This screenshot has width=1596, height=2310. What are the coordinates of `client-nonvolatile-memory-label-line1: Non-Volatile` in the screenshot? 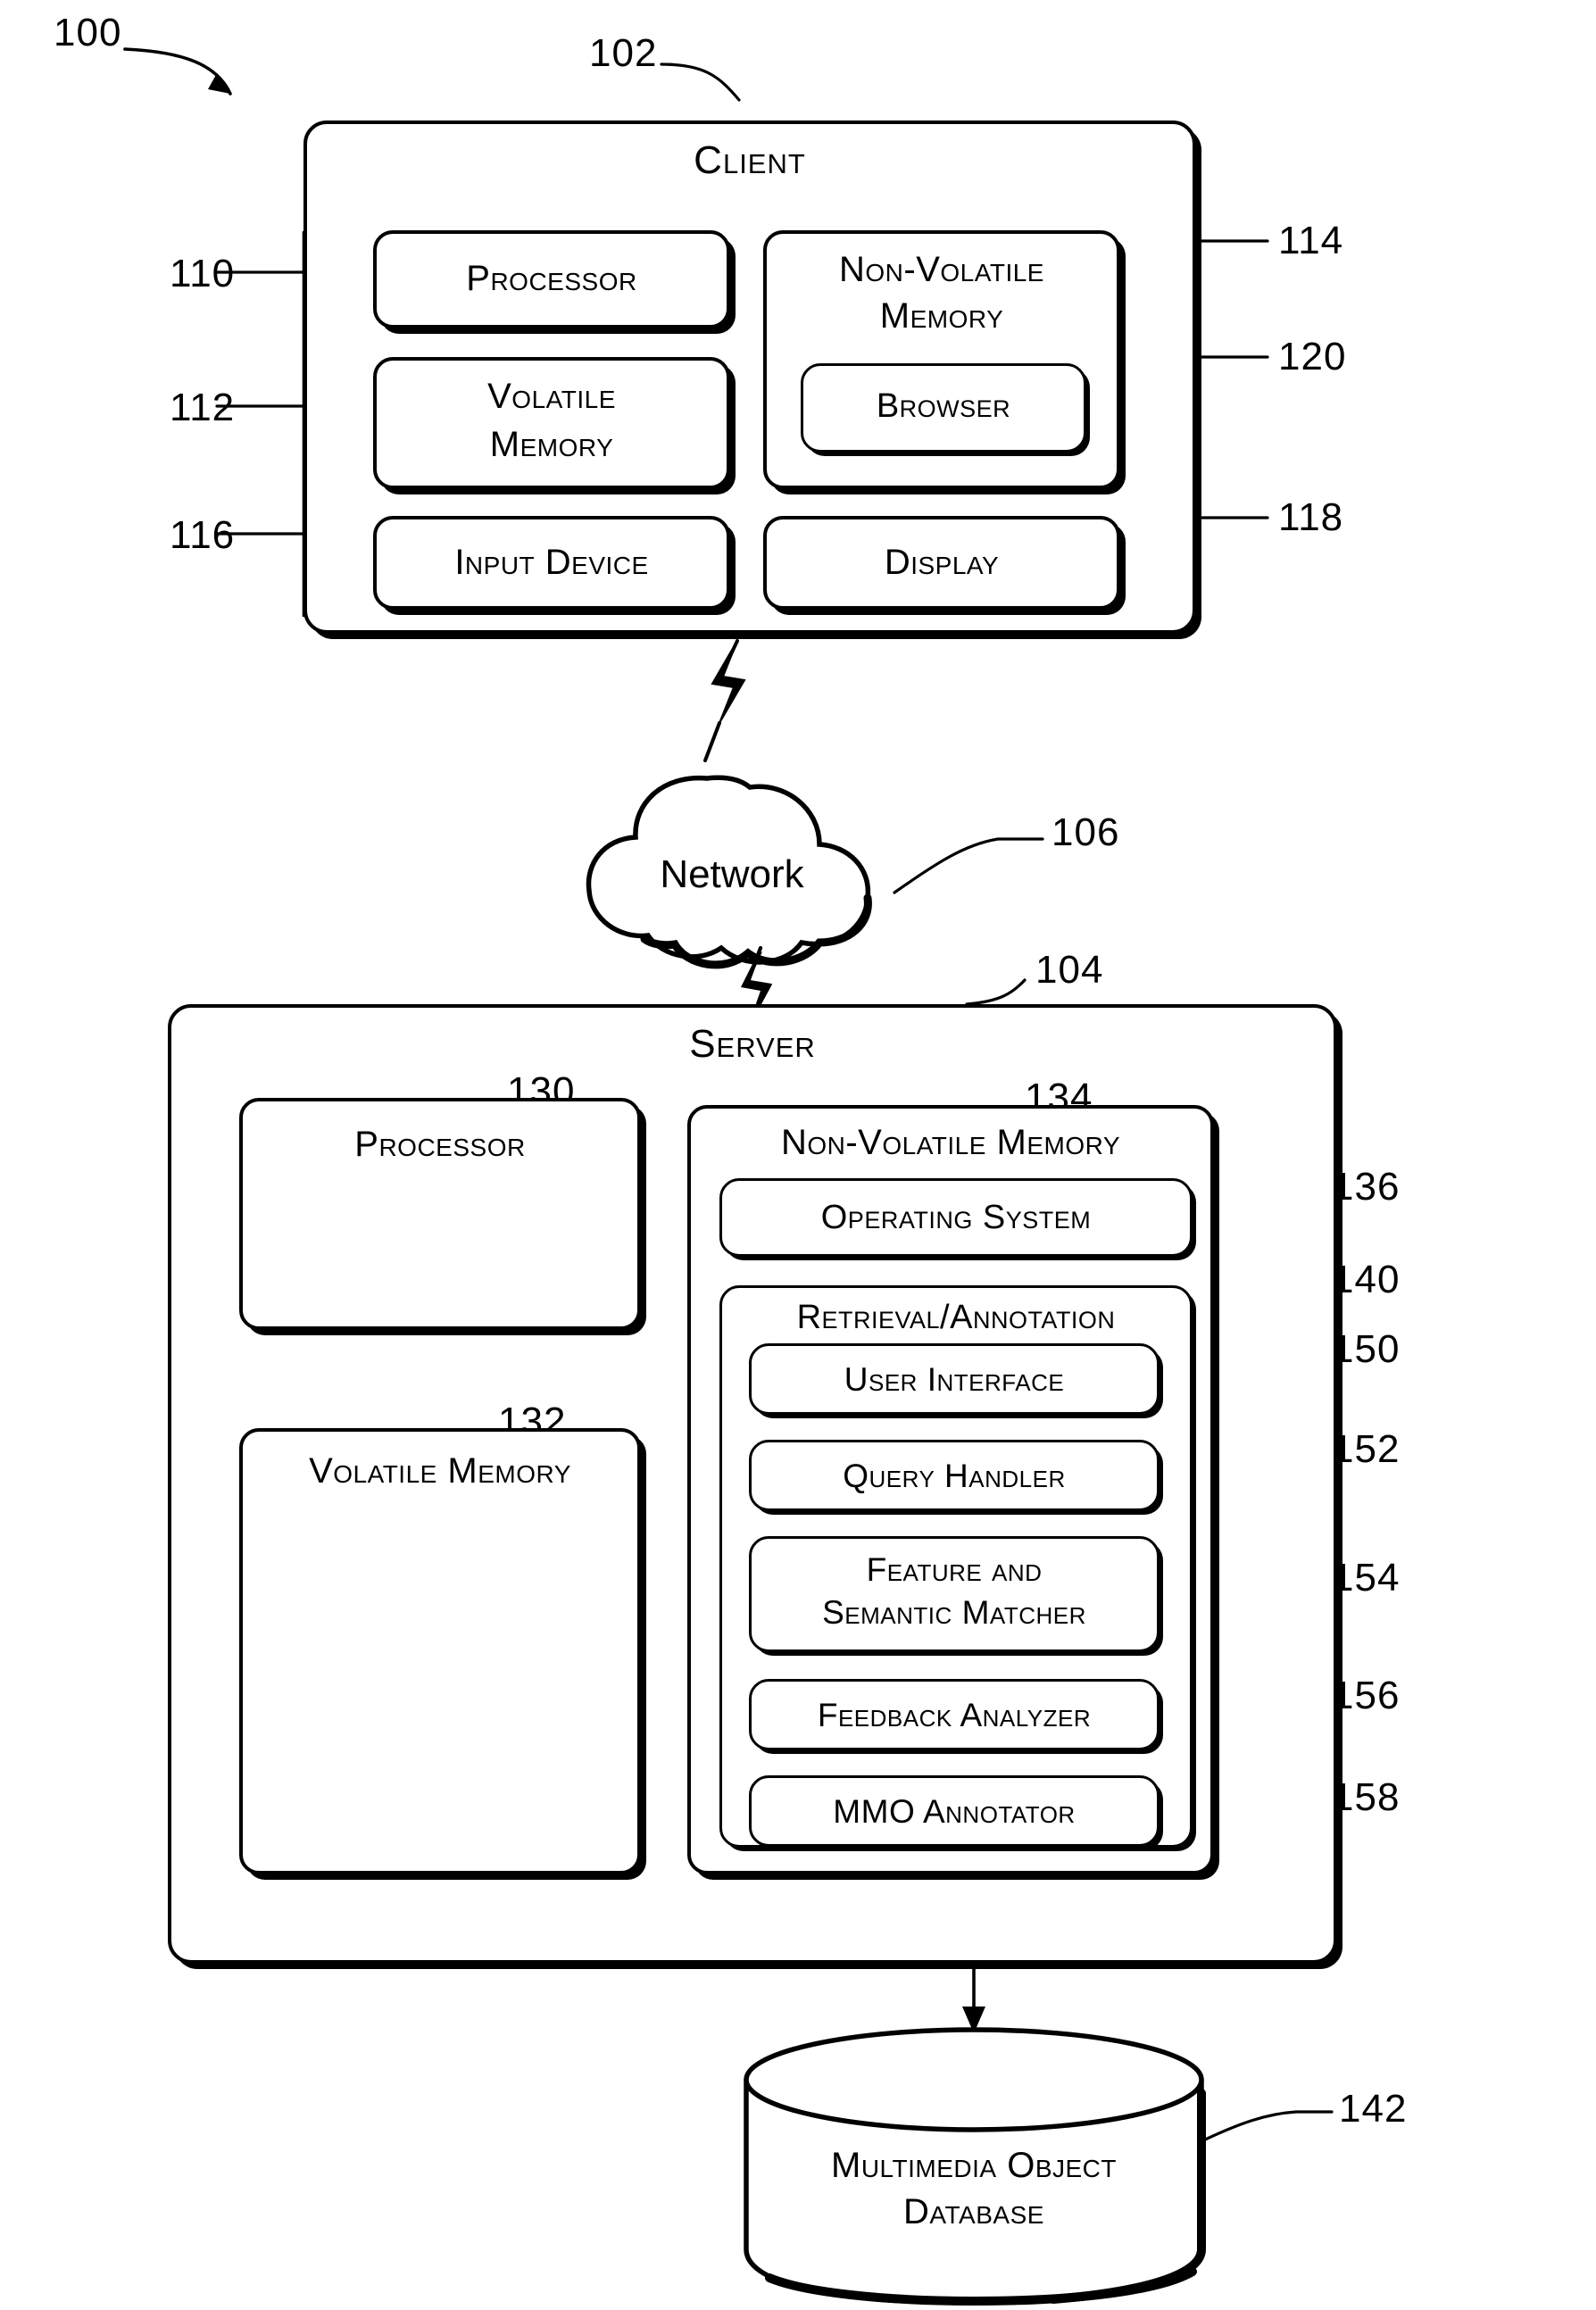 It's located at (942, 269).